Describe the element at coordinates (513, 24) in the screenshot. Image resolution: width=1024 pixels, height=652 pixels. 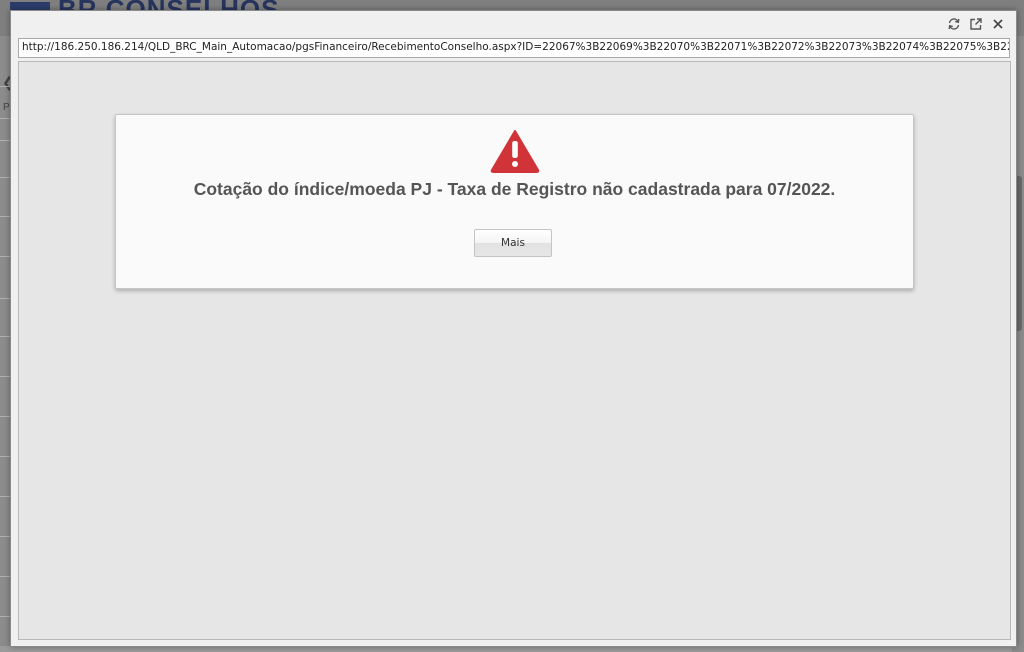
I see `popup-titlebar` at that location.